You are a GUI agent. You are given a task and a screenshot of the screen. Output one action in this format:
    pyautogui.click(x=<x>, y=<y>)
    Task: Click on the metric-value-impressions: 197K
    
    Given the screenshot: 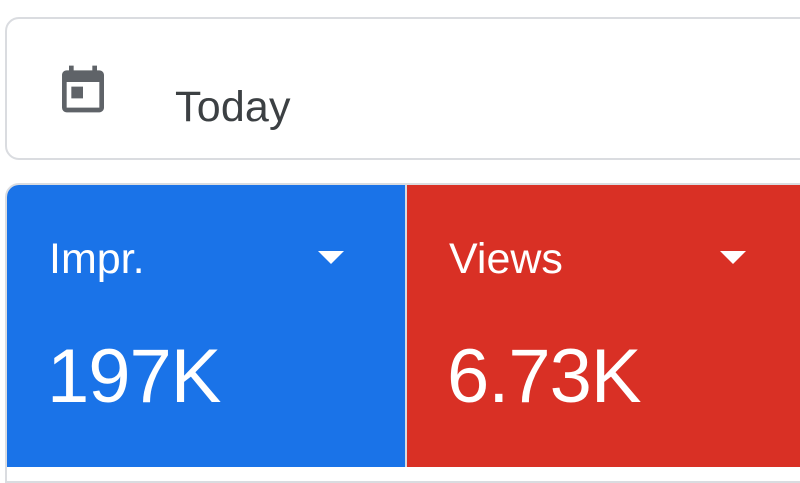 What is the action you would take?
    pyautogui.click(x=134, y=376)
    